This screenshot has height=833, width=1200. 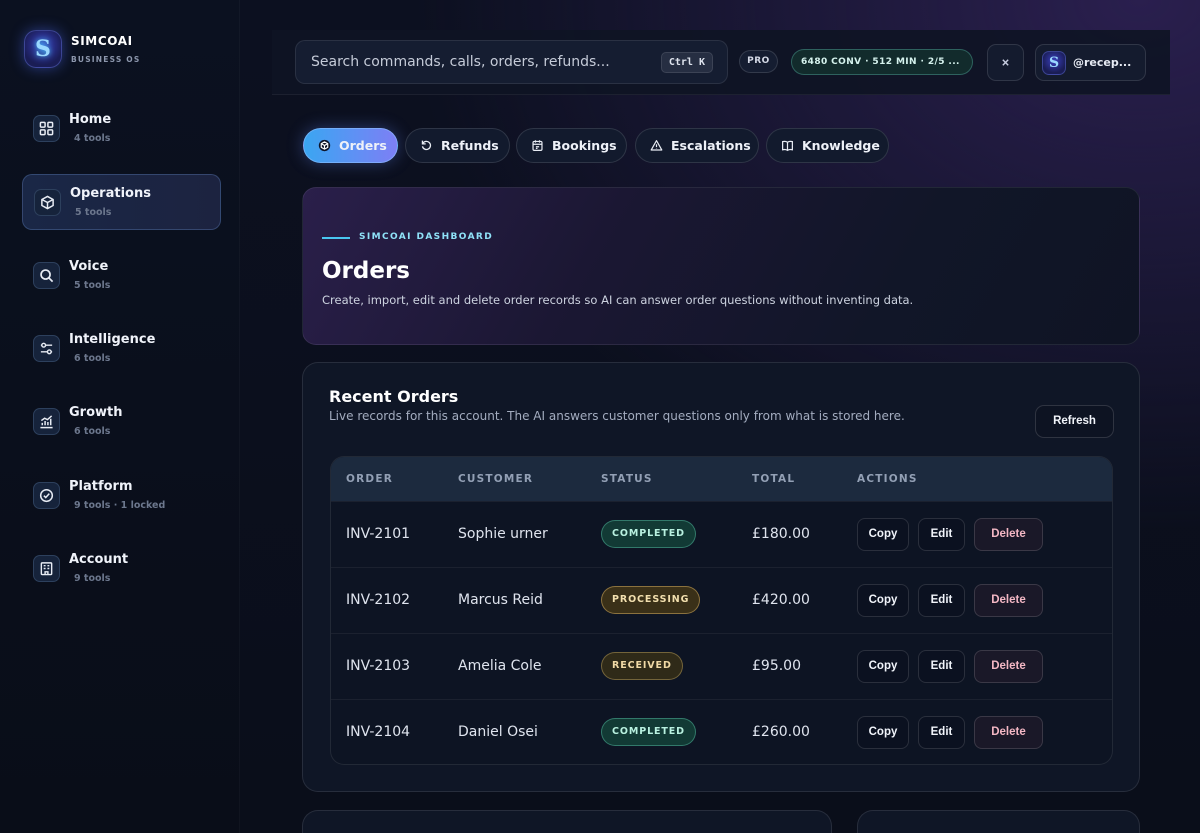 What do you see at coordinates (781, 534) in the screenshot?
I see `order-total: £180.00` at bounding box center [781, 534].